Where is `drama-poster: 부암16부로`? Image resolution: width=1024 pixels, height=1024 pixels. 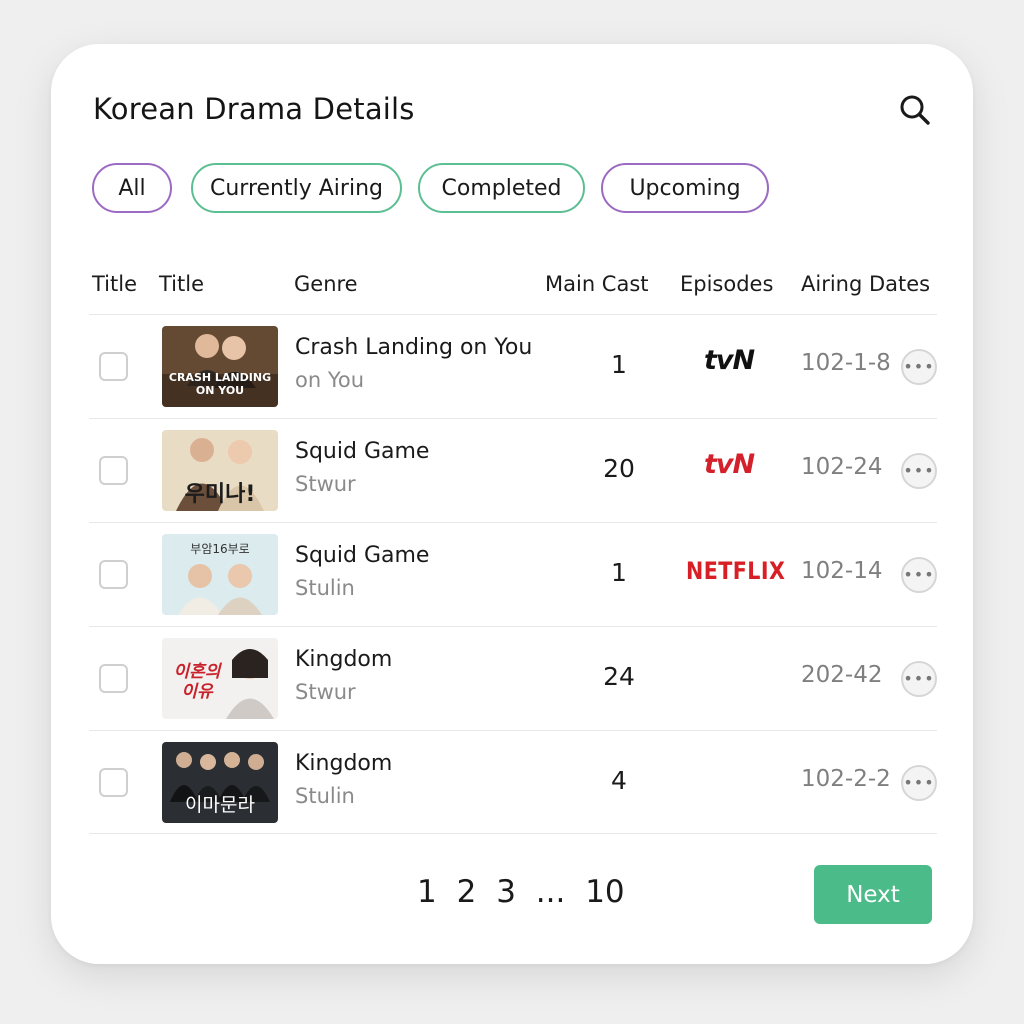 drama-poster: 부암16부로 is located at coordinates (220, 574).